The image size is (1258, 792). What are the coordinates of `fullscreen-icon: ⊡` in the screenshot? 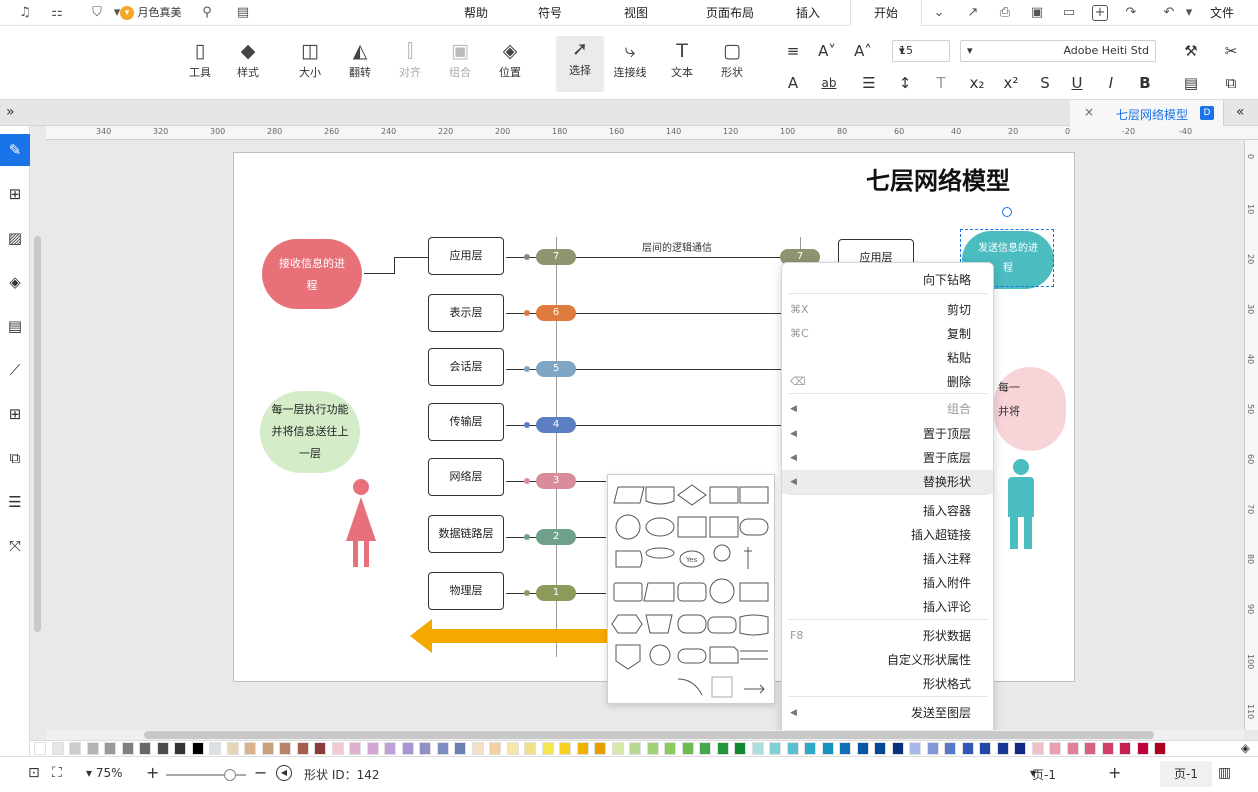 It's located at (34, 773).